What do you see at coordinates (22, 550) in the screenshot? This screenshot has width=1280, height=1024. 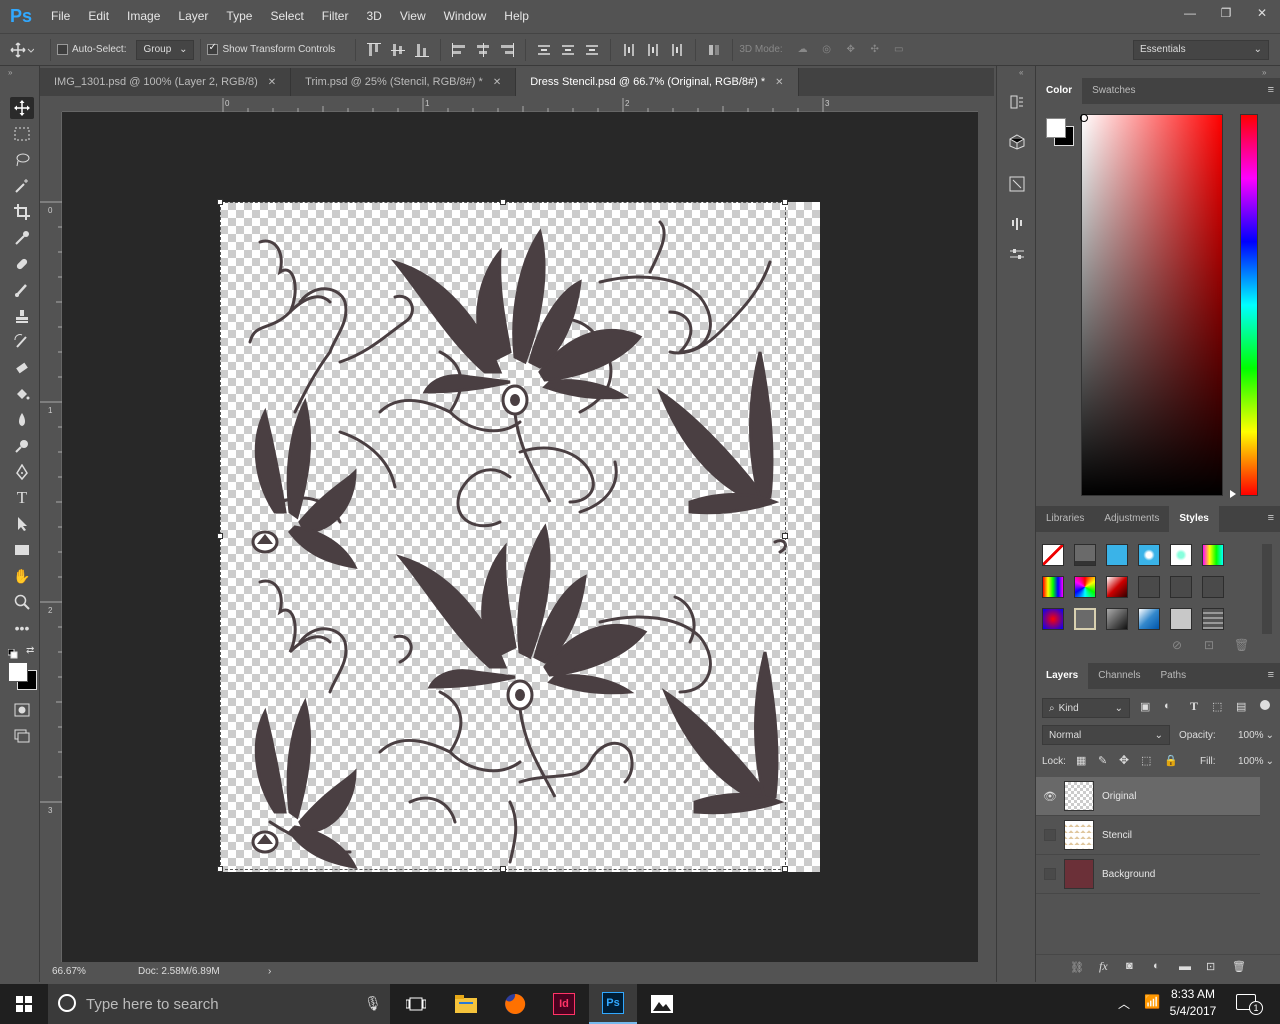 I see `rectangle-tool-icon` at bounding box center [22, 550].